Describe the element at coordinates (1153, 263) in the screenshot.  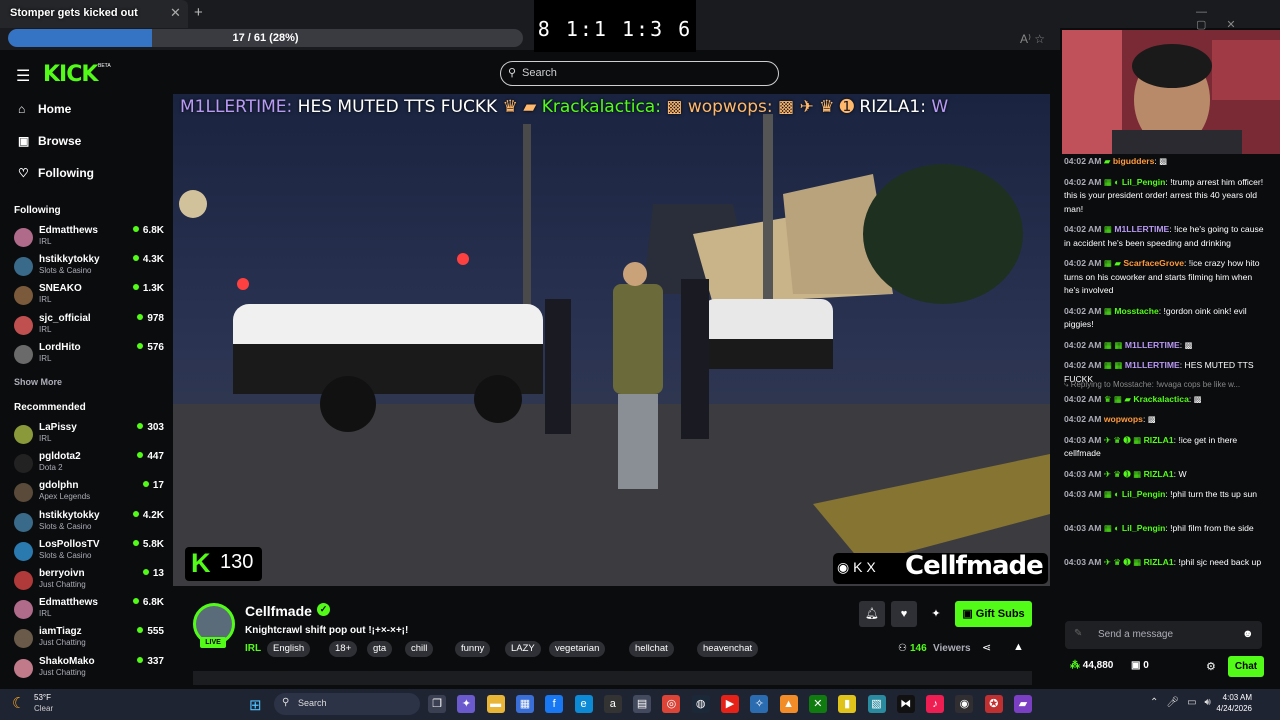
I see `chat-username: ScarfaceGrove` at that location.